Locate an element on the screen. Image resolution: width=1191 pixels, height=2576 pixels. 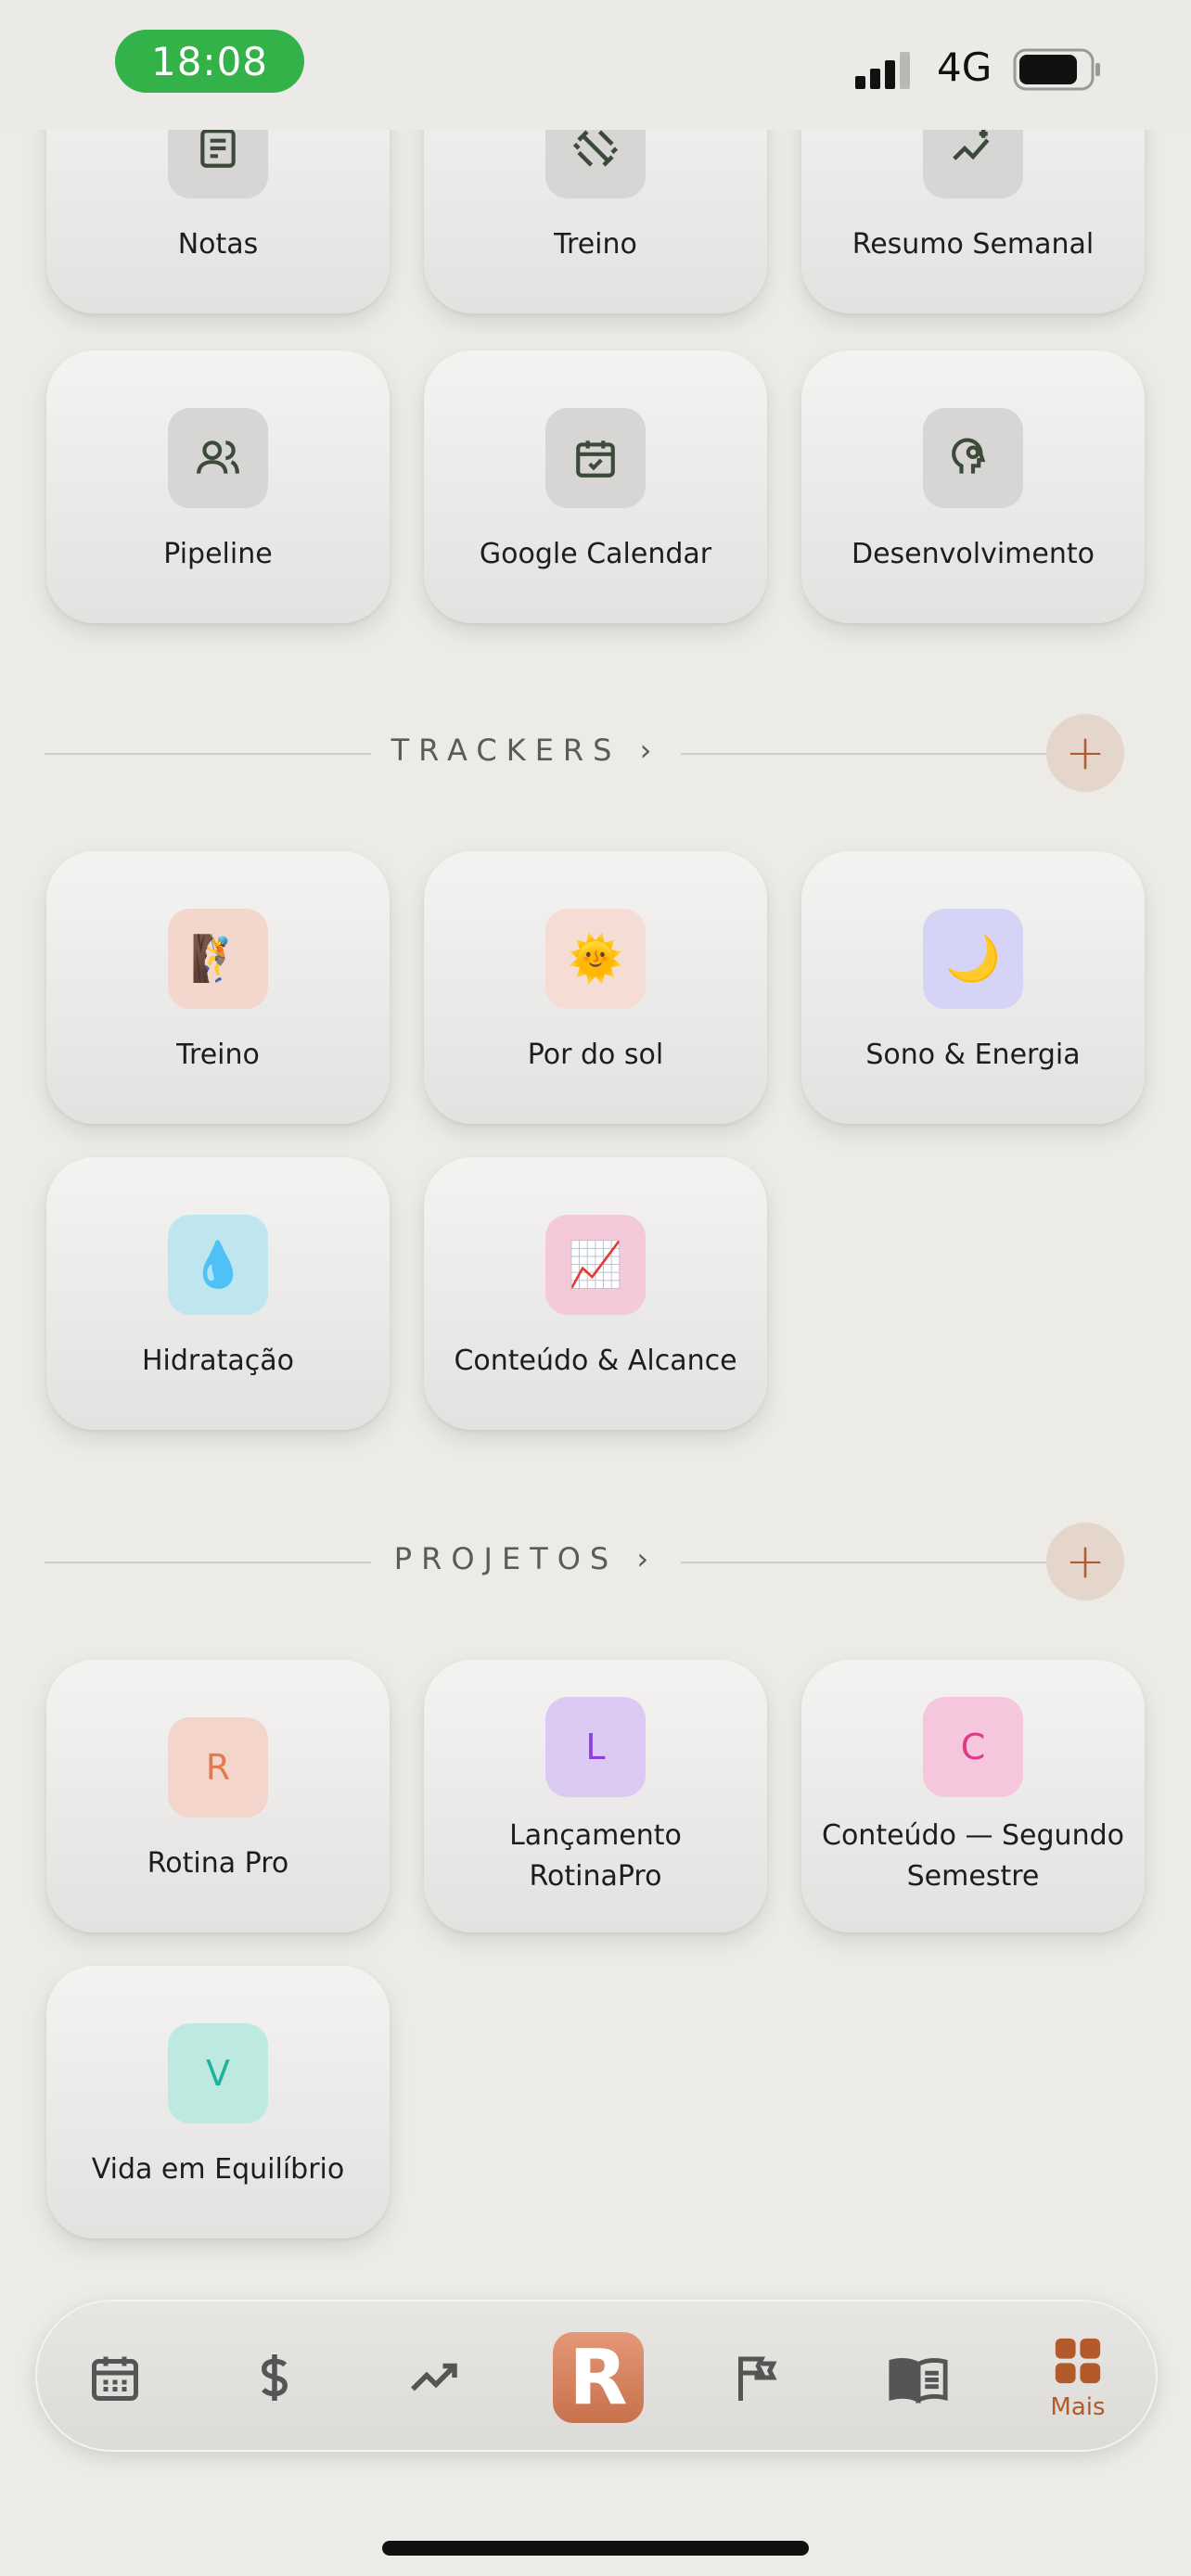
flag-icon is located at coordinates (757, 2379).